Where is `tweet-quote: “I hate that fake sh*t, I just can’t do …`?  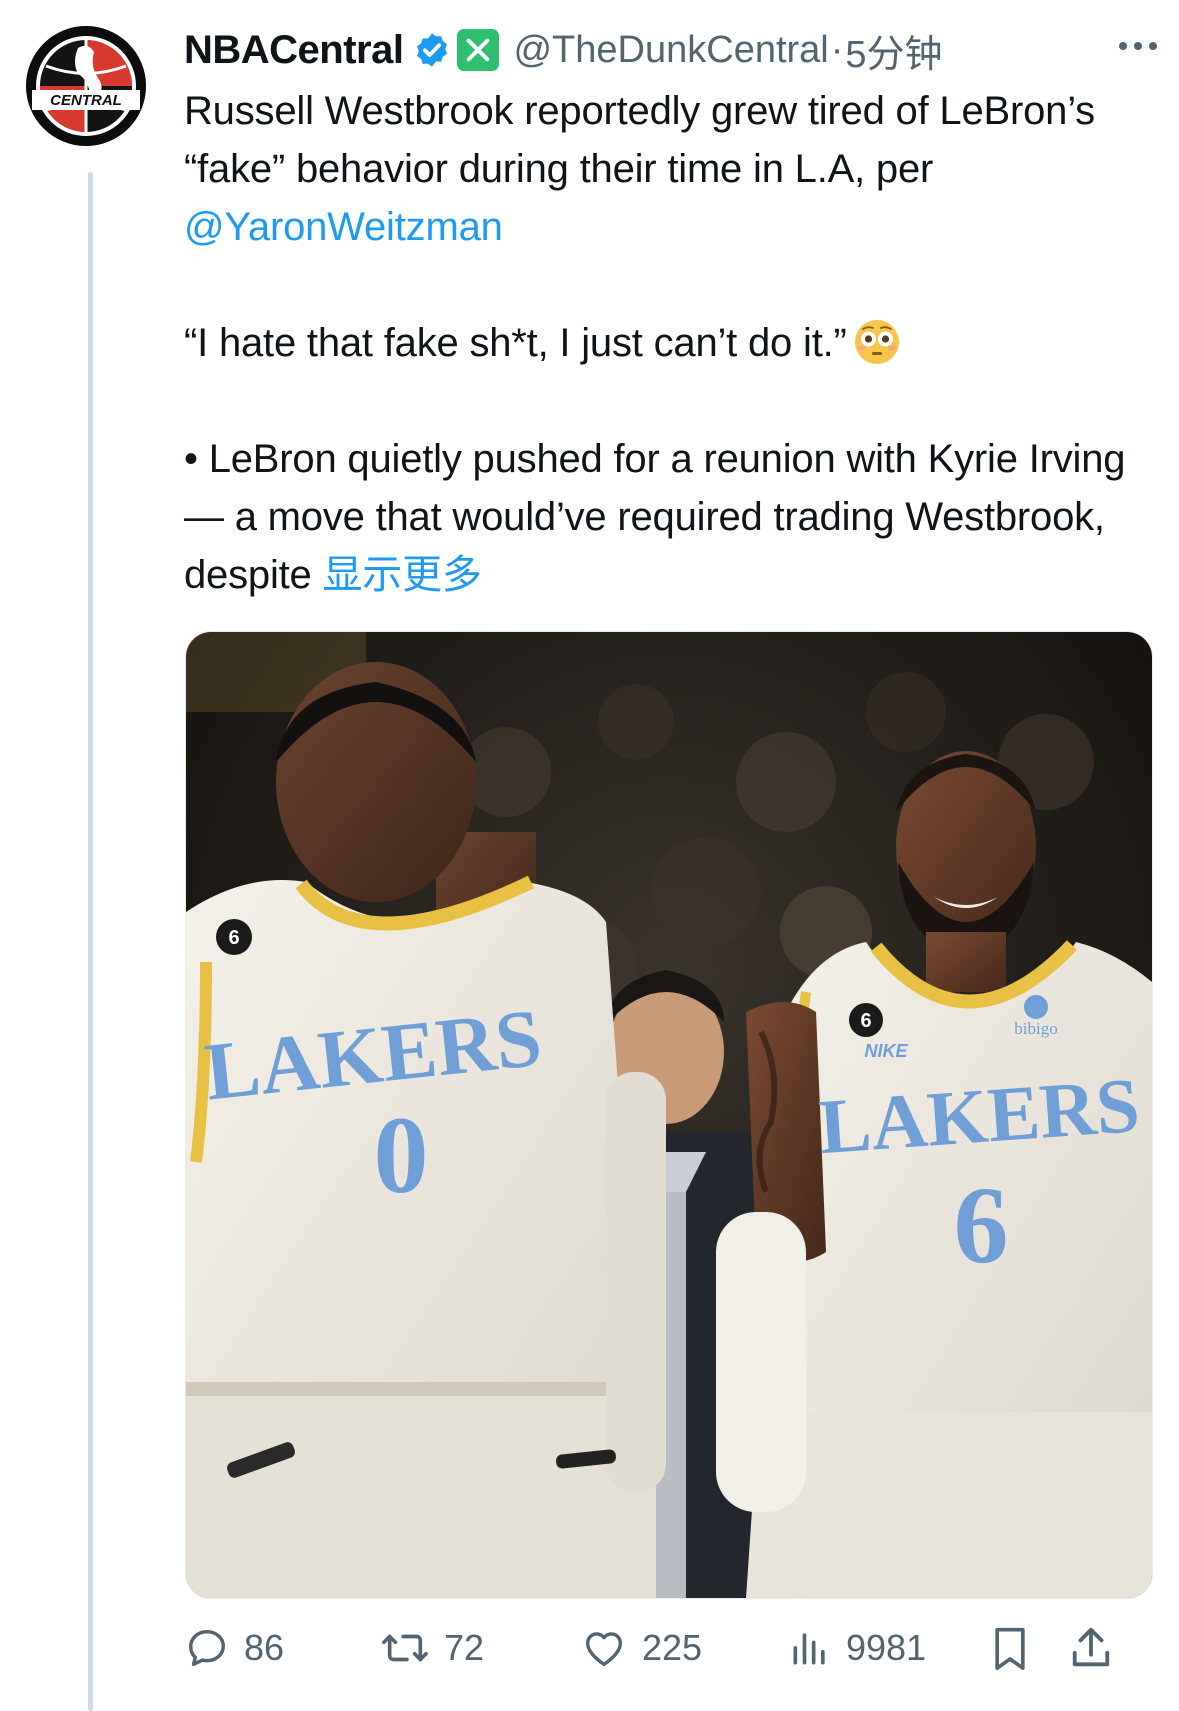 tweet-quote: “I hate that fake sh*t, I just can’t do … is located at coordinates (515, 343).